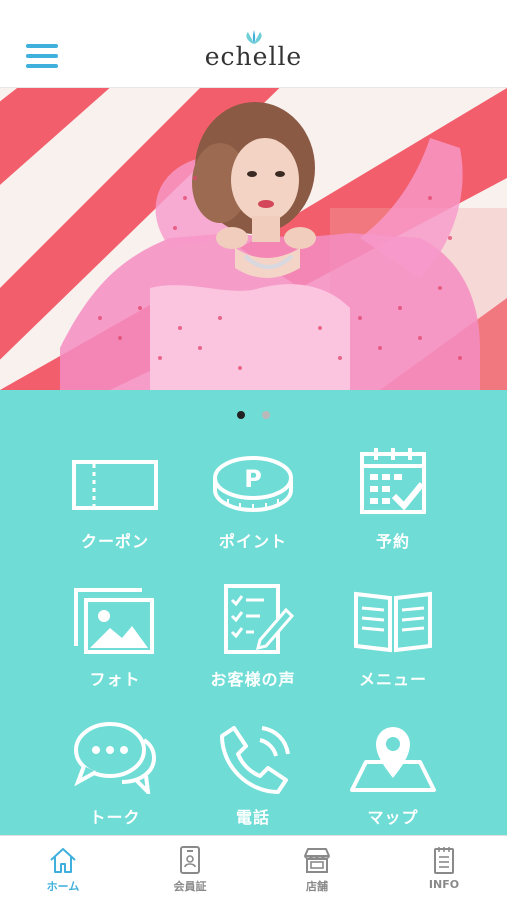  I want to click on point-coin-icon: P, so click(253, 484).